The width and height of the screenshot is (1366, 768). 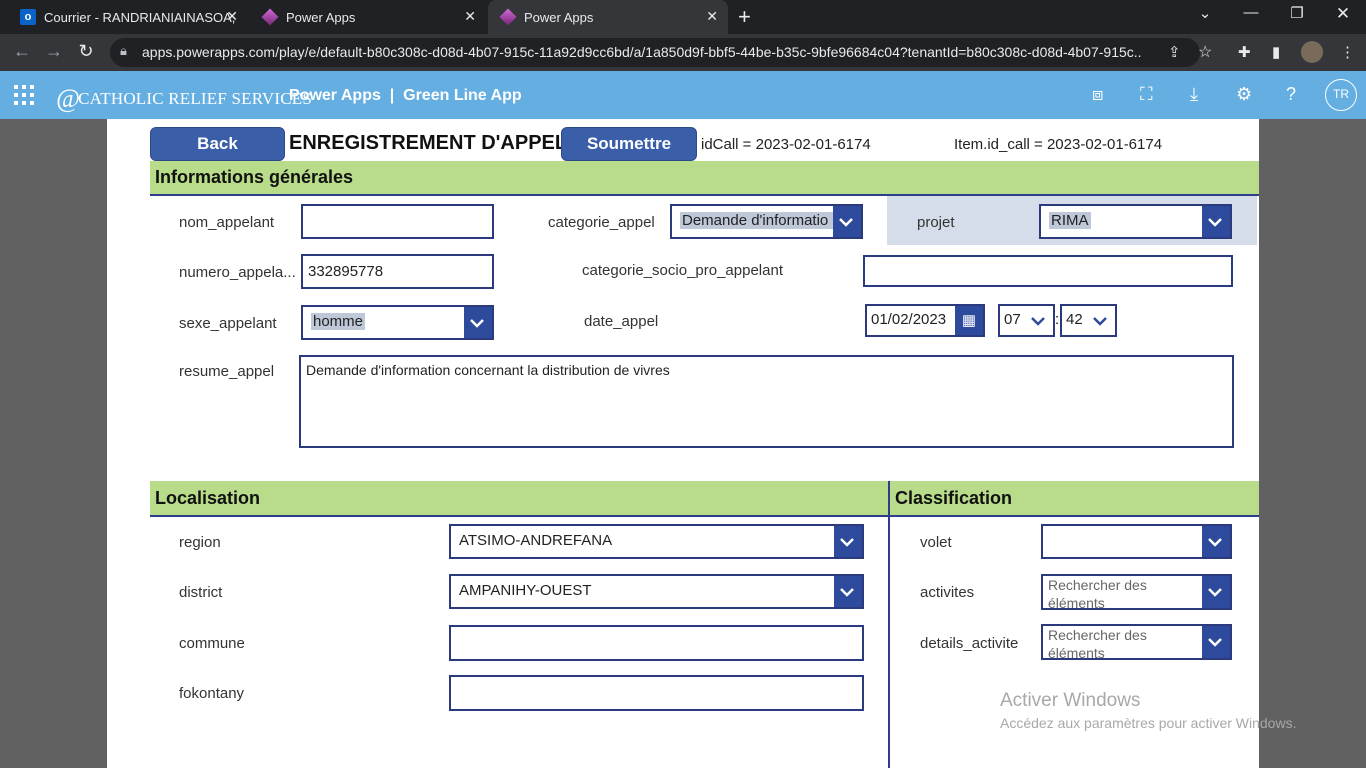 I want to click on tab-power-apps: Power Apps ✕, so click(x=368, y=17).